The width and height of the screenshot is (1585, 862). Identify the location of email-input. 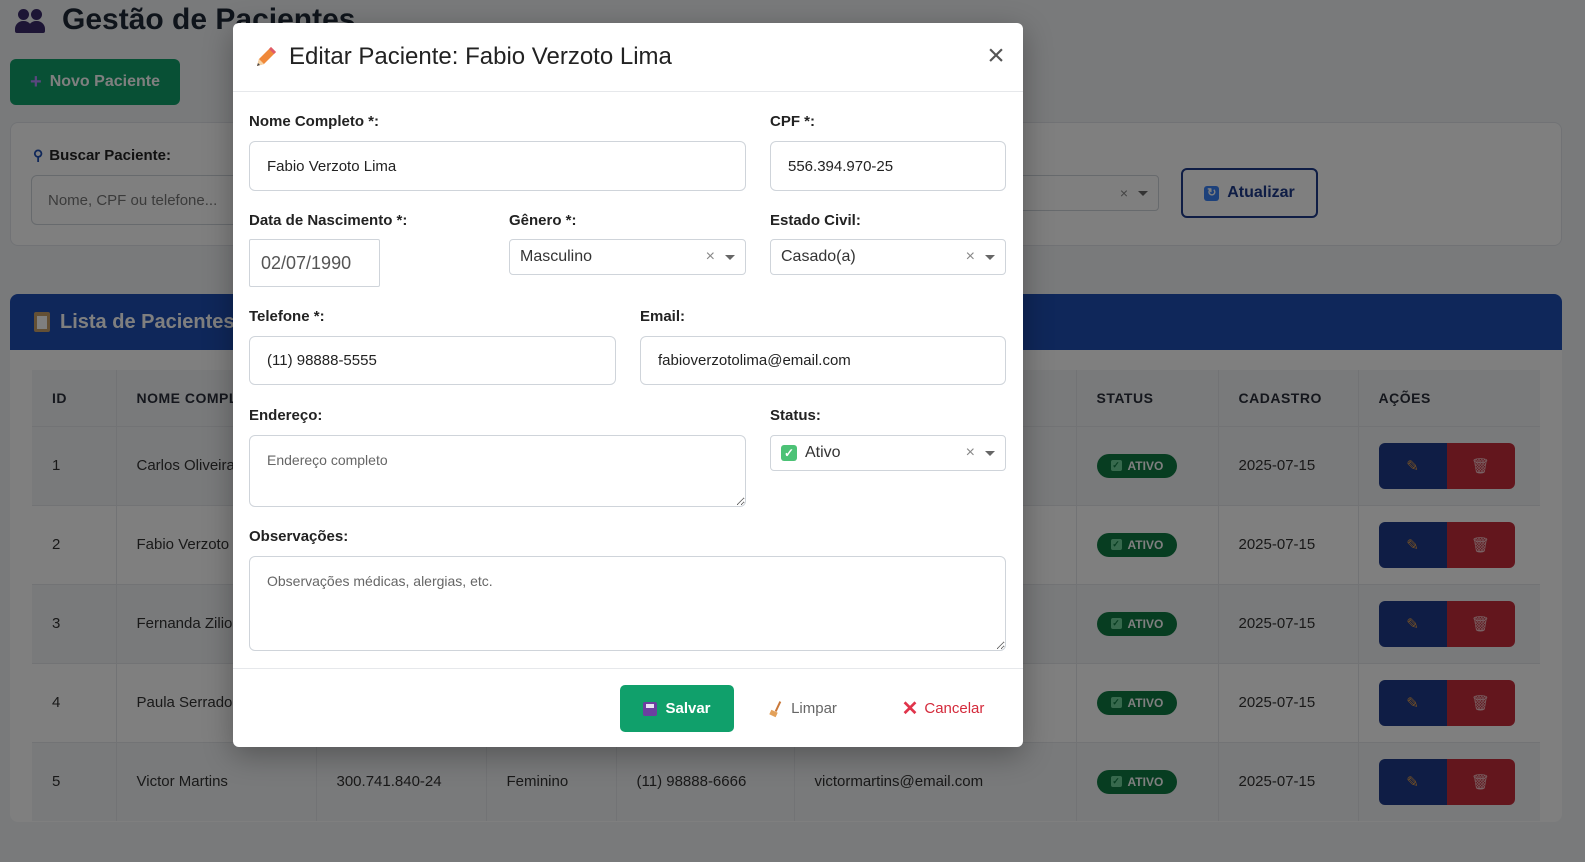
(823, 360).